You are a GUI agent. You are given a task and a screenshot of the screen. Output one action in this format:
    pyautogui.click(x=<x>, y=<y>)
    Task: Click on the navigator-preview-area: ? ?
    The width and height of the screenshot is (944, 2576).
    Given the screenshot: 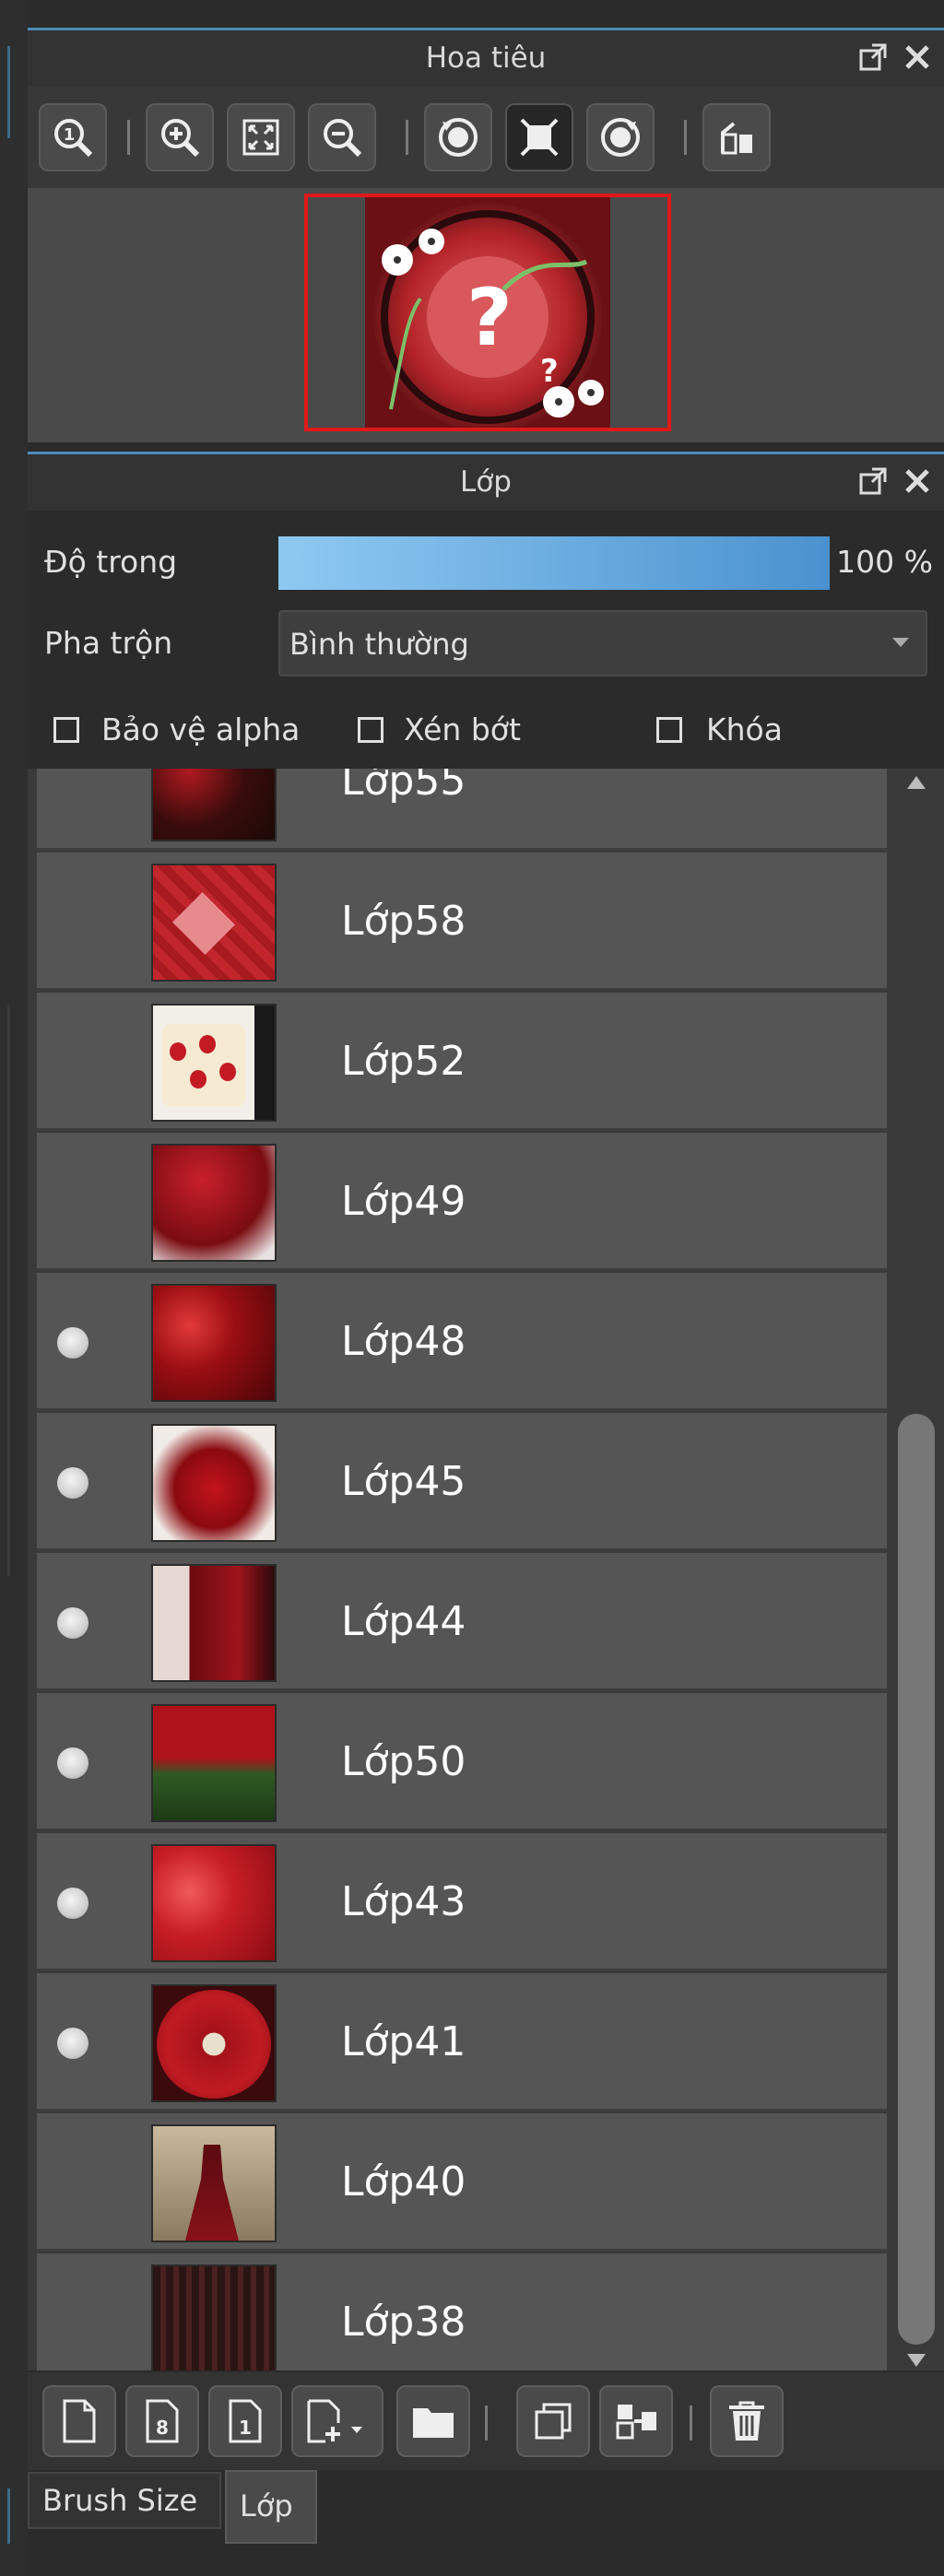 What is the action you would take?
    pyautogui.click(x=486, y=315)
    